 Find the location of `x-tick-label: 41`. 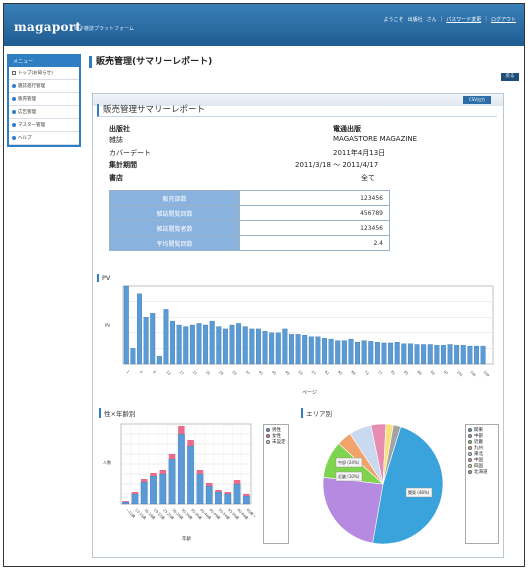

x-tick-label: 41 is located at coordinates (261, 373).